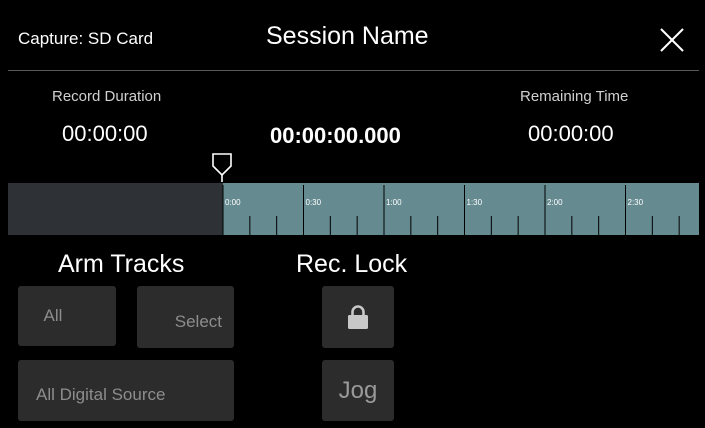 This screenshot has width=705, height=428. What do you see at coordinates (53, 315) in the screenshot?
I see `arm-all-label: All` at bounding box center [53, 315].